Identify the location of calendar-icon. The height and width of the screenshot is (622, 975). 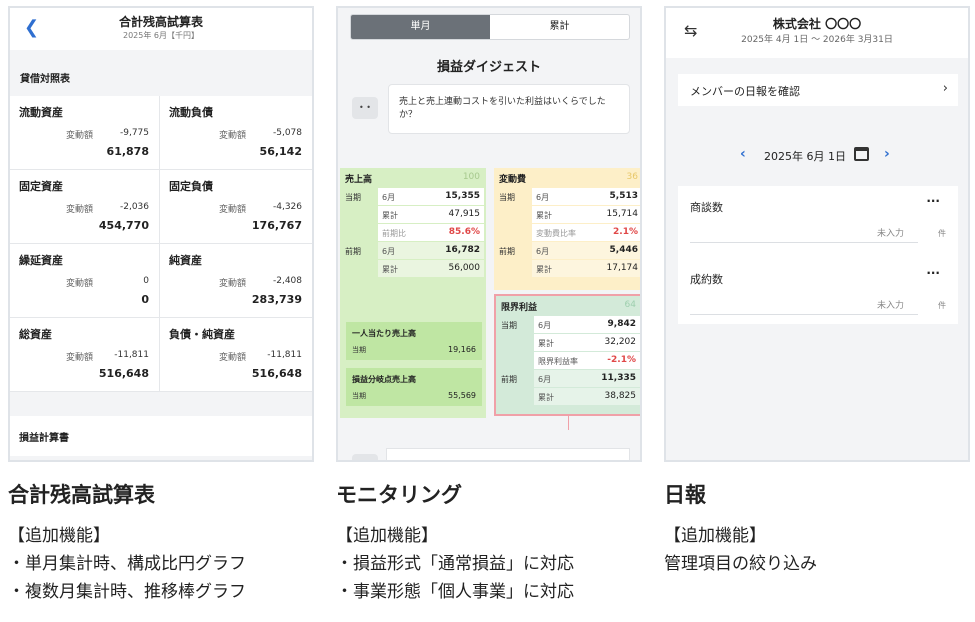
(861, 154).